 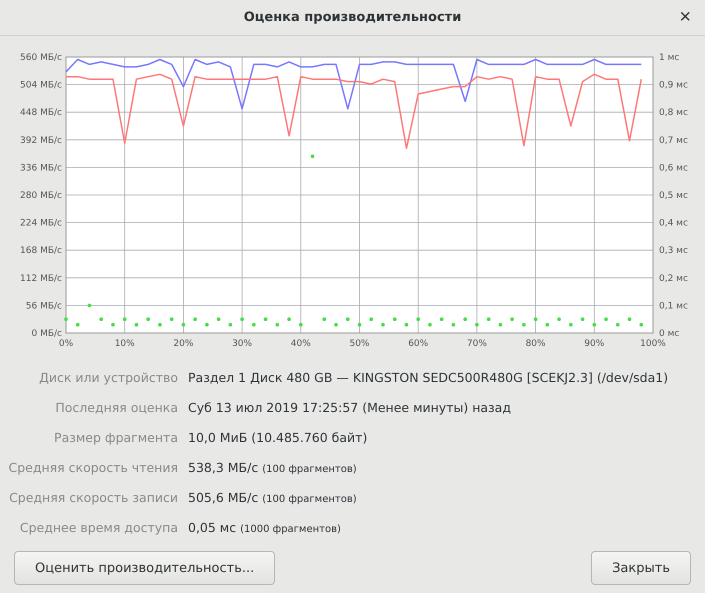 I want to click on axis-label: 20%, so click(x=183, y=344).